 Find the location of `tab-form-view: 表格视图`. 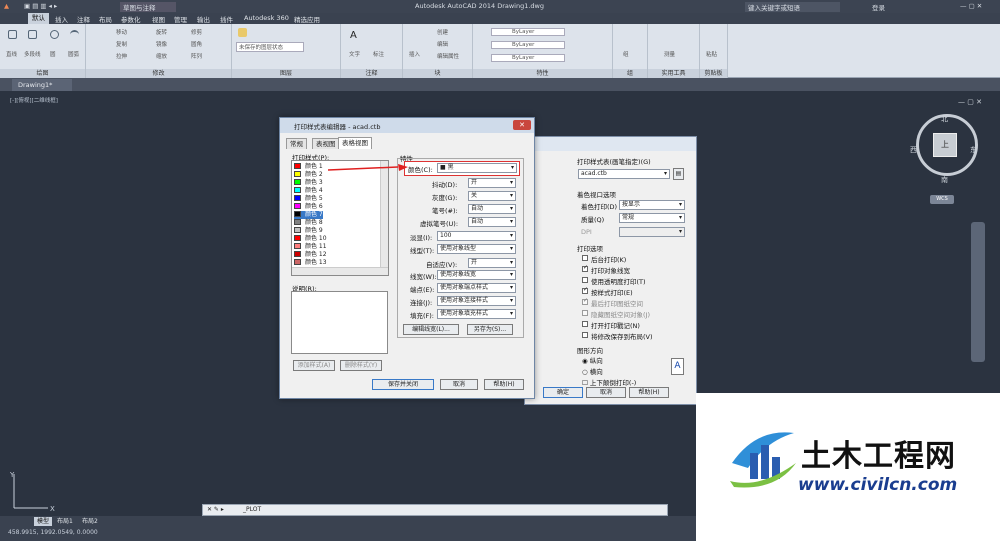

tab-form-view: 表格视图 is located at coordinates (355, 143).